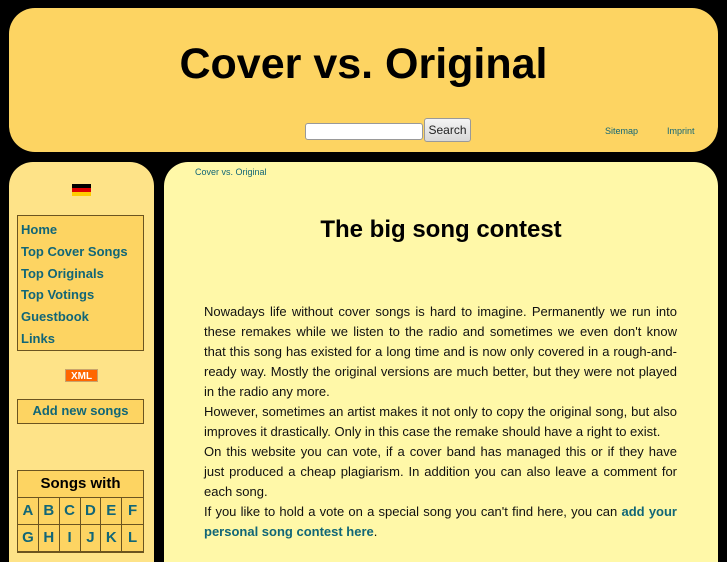 This screenshot has width=727, height=562. Describe the element at coordinates (82, 295) in the screenshot. I see `nav-top-votings: Top Votings` at that location.